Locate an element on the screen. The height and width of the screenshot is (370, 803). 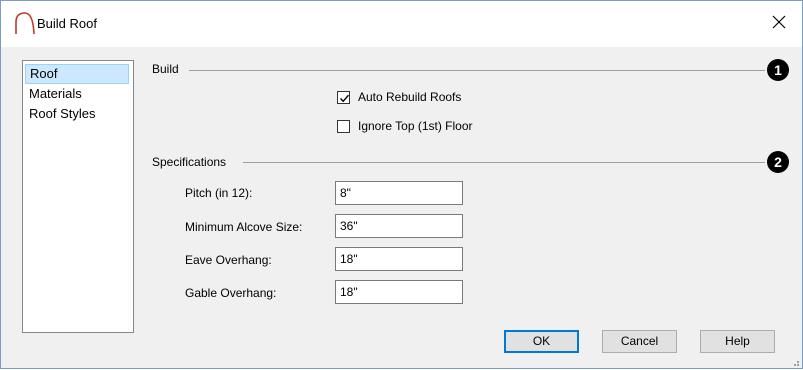
gable-overhang-label: Gable Overhang: is located at coordinates (231, 293).